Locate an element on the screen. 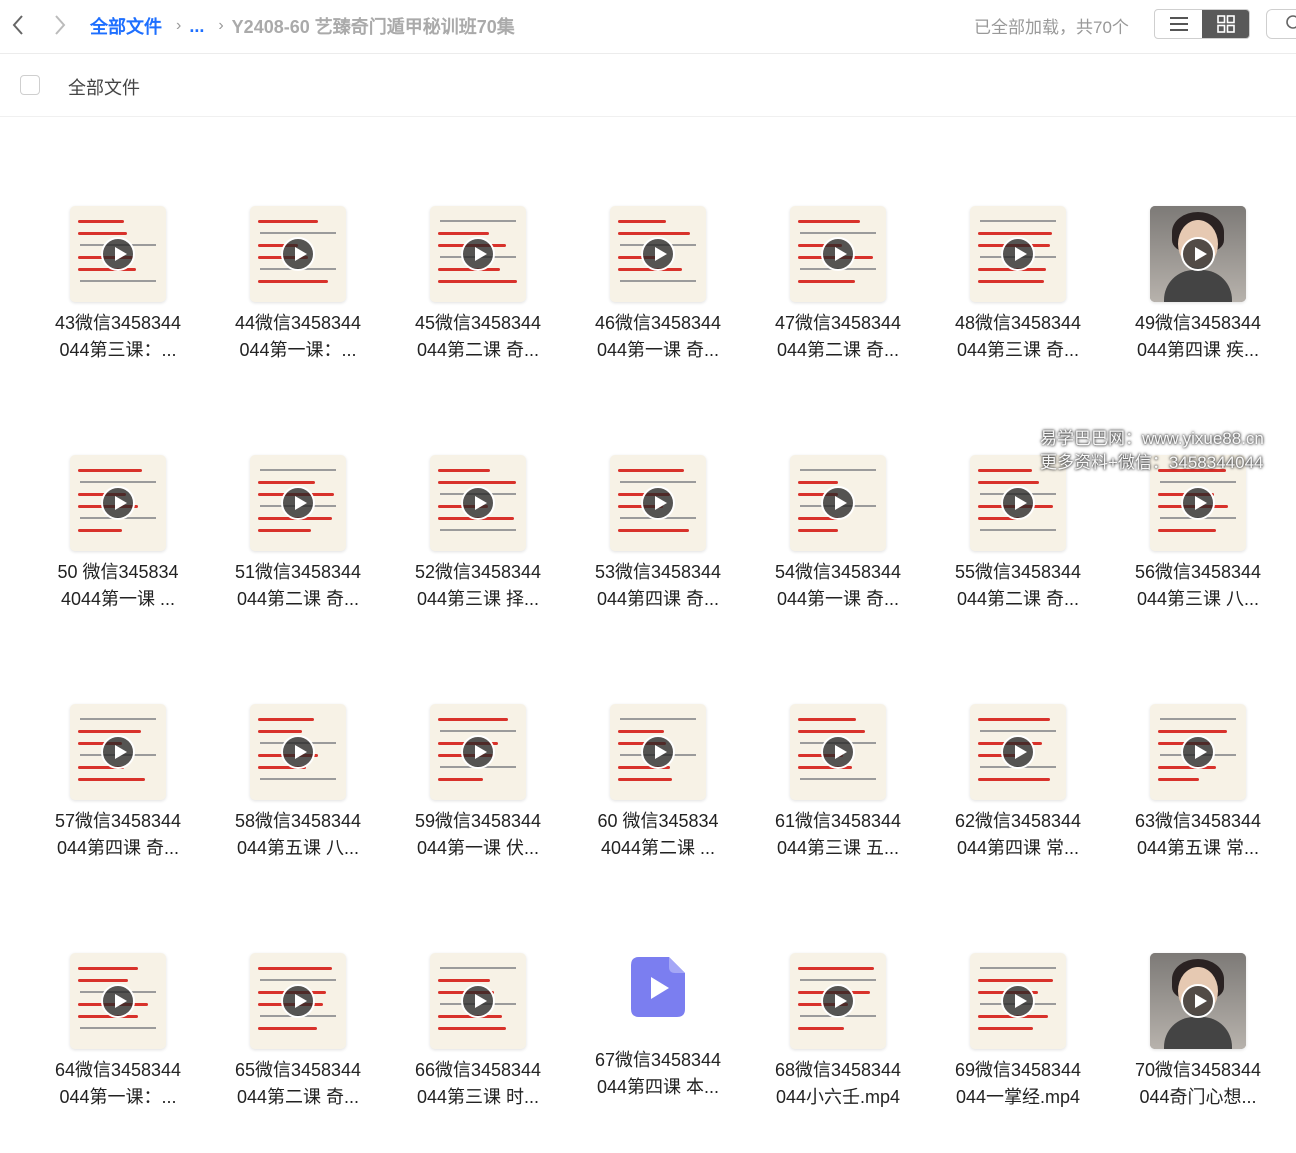 The width and height of the screenshot is (1296, 1153). file-name-line: 62微信3458344 is located at coordinates (1018, 821).